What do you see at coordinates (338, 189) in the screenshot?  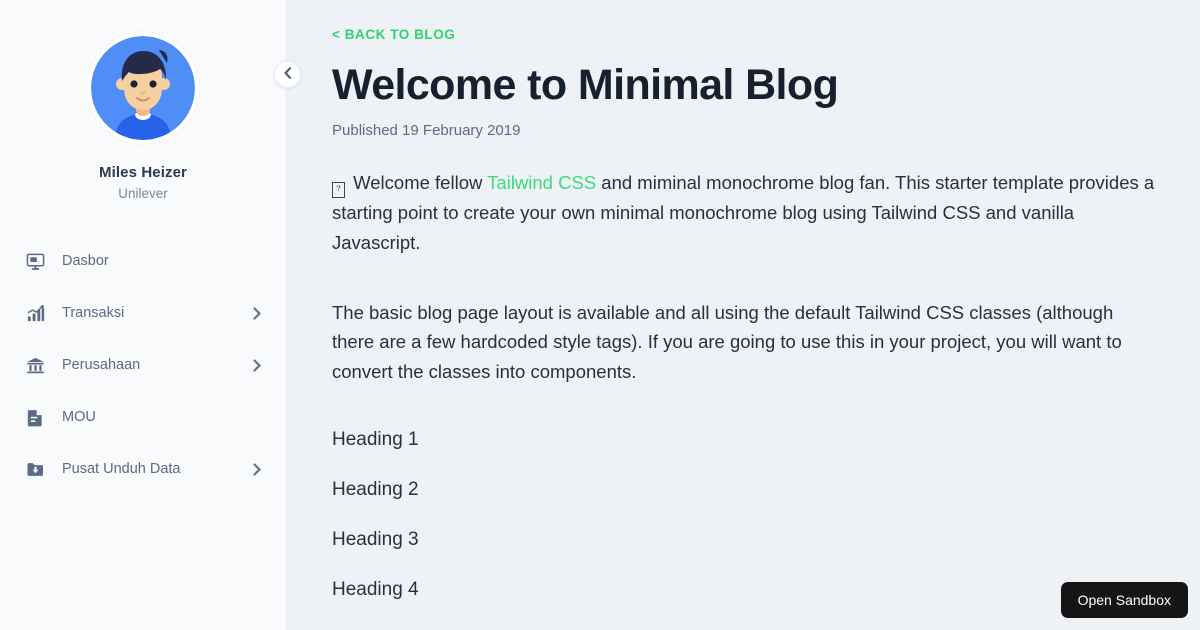 I see `missing-glyph-icon: ?` at bounding box center [338, 189].